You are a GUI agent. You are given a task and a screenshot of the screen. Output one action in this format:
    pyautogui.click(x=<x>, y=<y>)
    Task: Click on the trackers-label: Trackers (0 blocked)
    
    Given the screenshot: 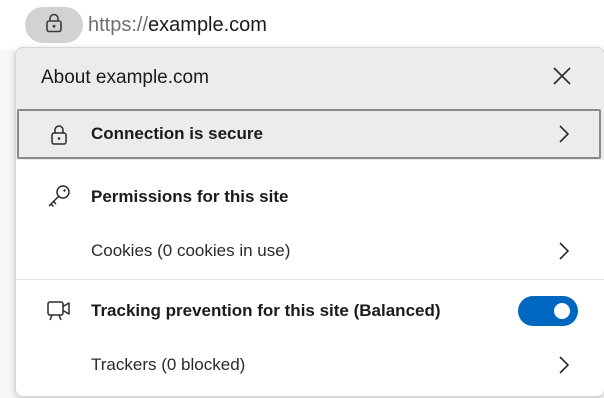 What is the action you would take?
    pyautogui.click(x=168, y=364)
    